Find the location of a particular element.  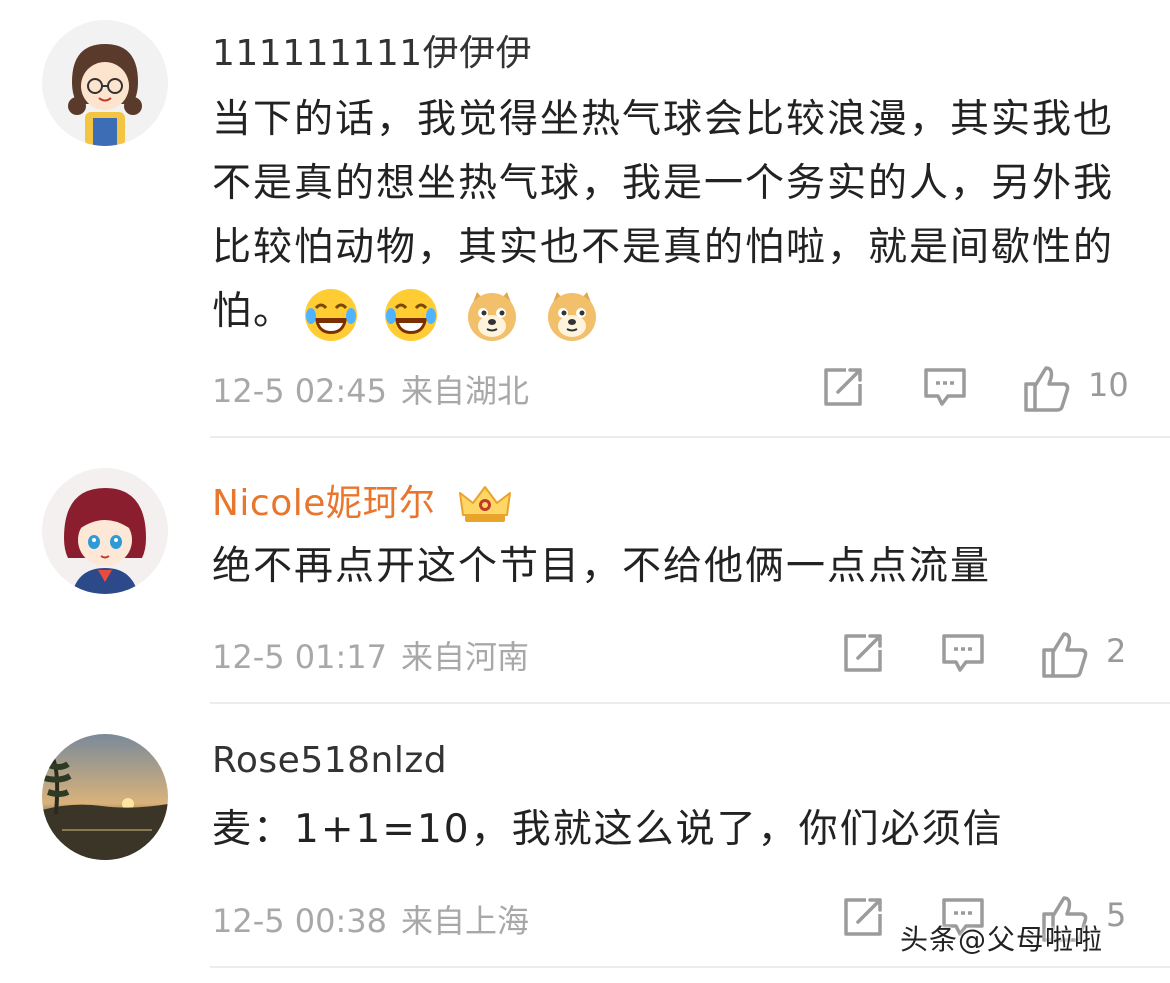

username-text: Nicole妮珂尔 is located at coordinates (324, 503).